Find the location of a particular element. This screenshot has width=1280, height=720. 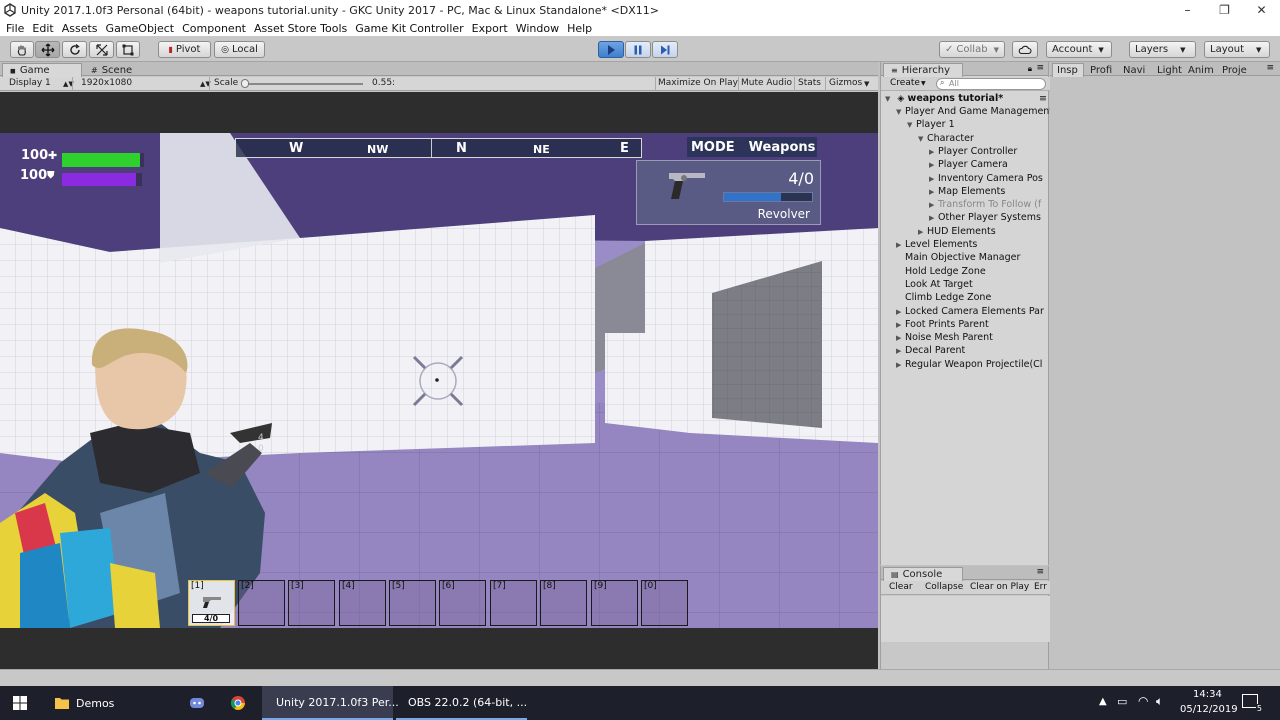

tab-lighting: Light is located at coordinates (1169, 70).